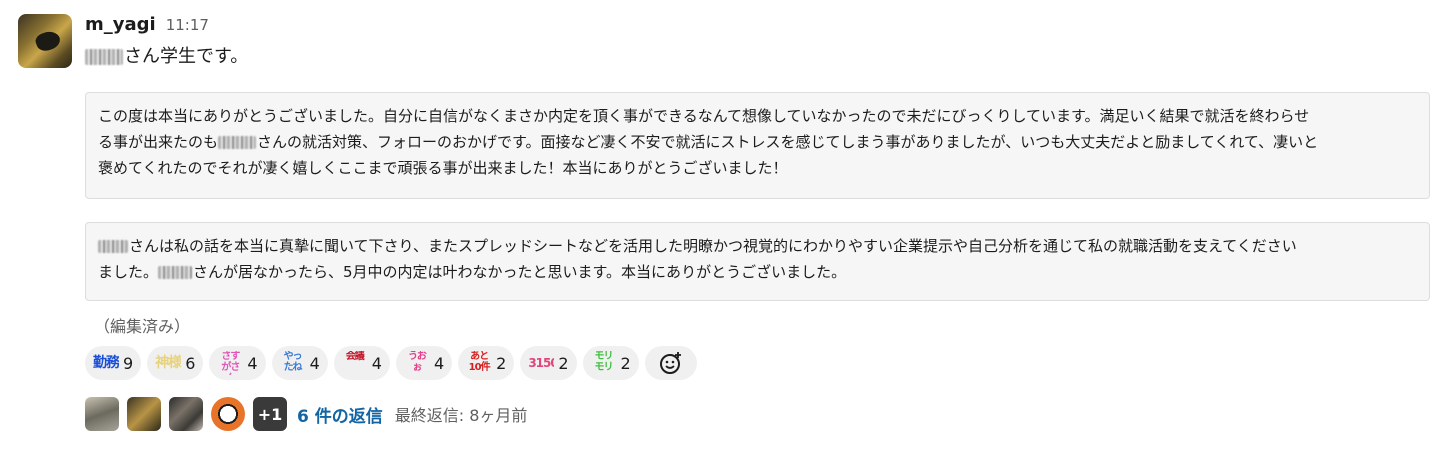 Image resolution: width=1440 pixels, height=463 pixels. What do you see at coordinates (361, 363) in the screenshot?
I see `reaction-kaigi: 会議 4` at bounding box center [361, 363].